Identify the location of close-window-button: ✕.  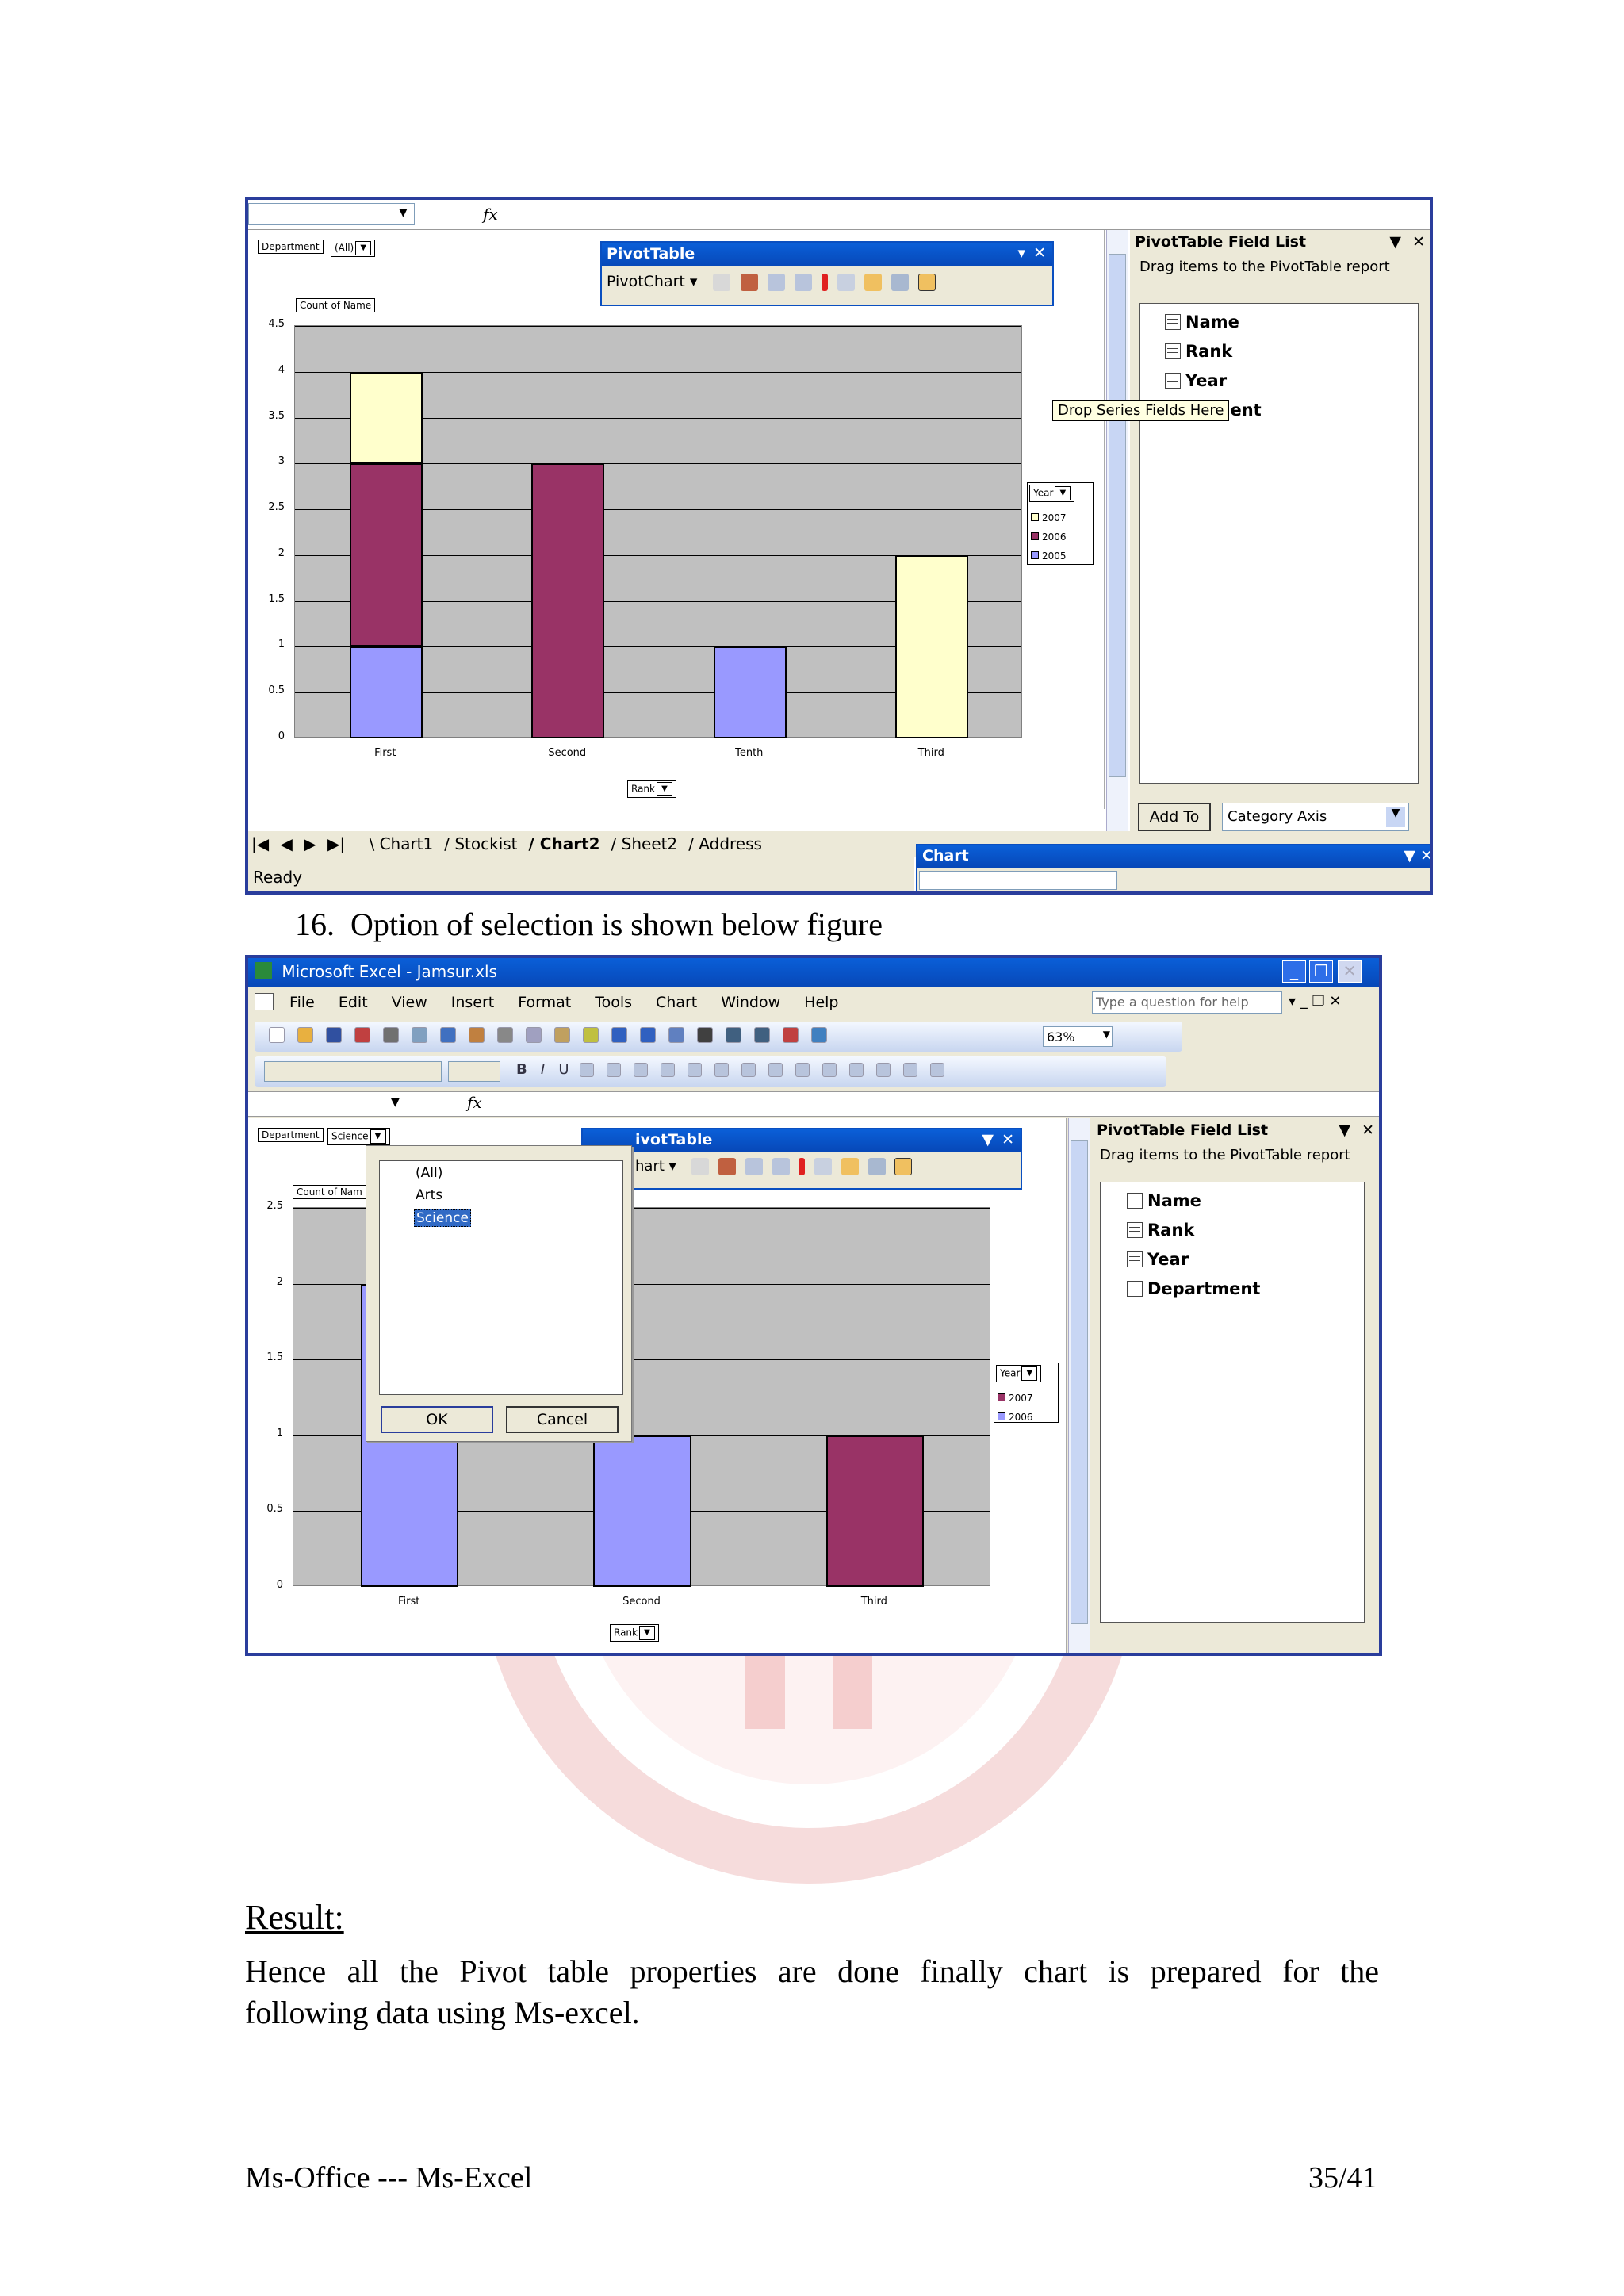
(1350, 971).